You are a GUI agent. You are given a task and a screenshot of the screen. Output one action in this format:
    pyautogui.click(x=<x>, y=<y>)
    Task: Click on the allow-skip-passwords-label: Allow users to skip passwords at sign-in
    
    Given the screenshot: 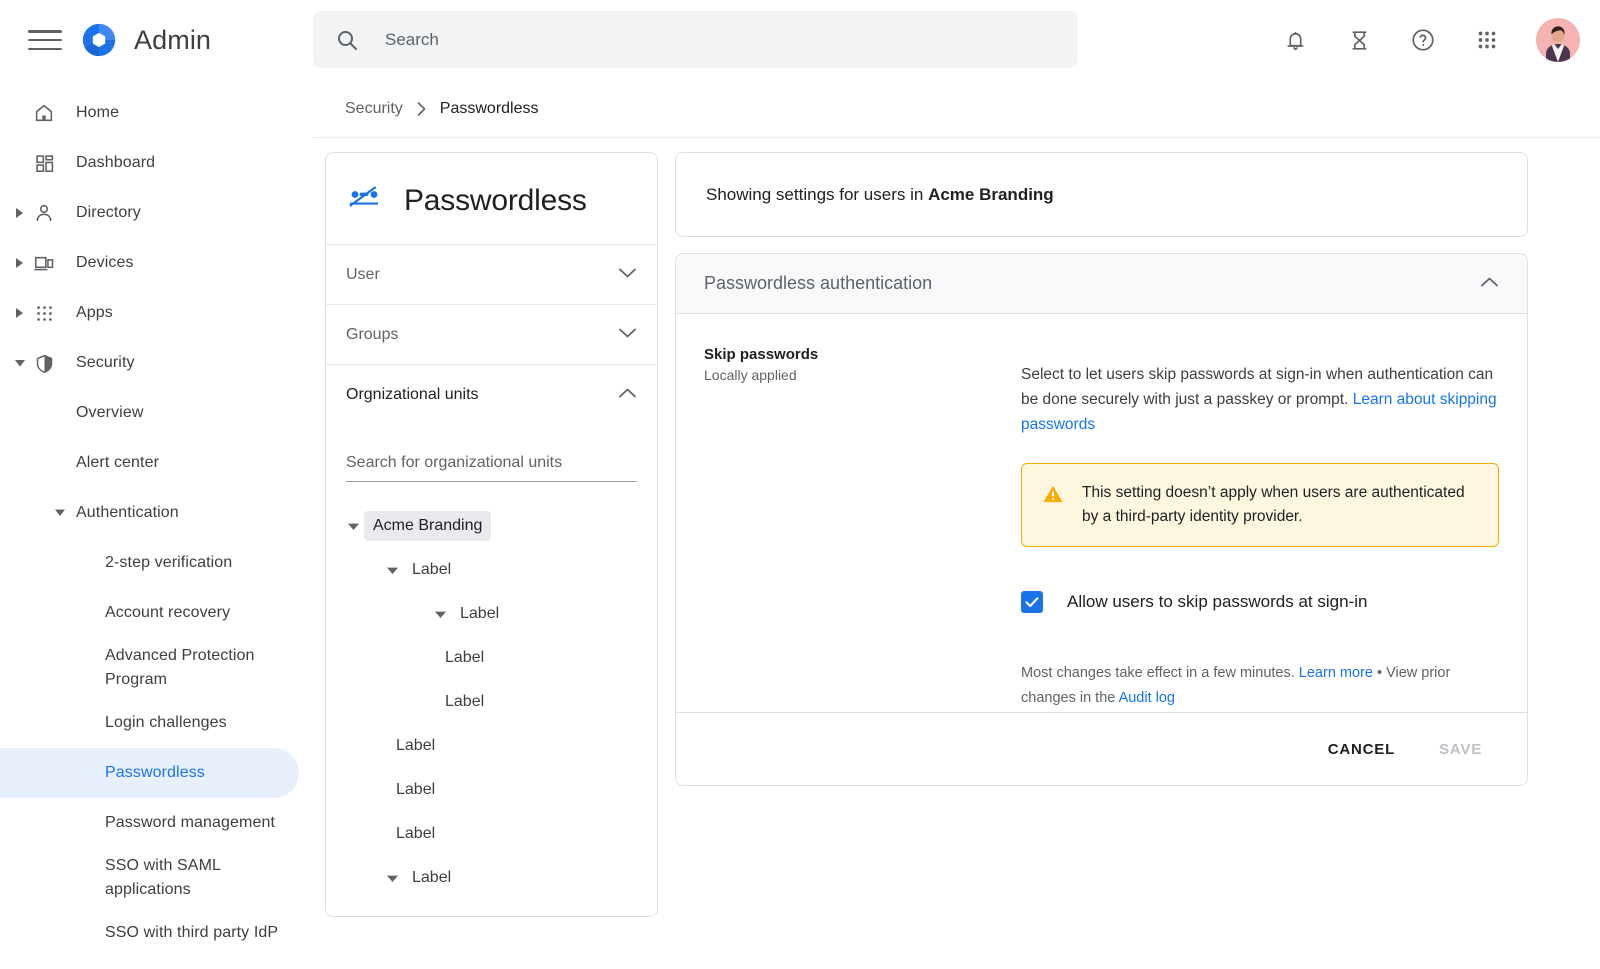 What is the action you would take?
    pyautogui.click(x=1217, y=602)
    